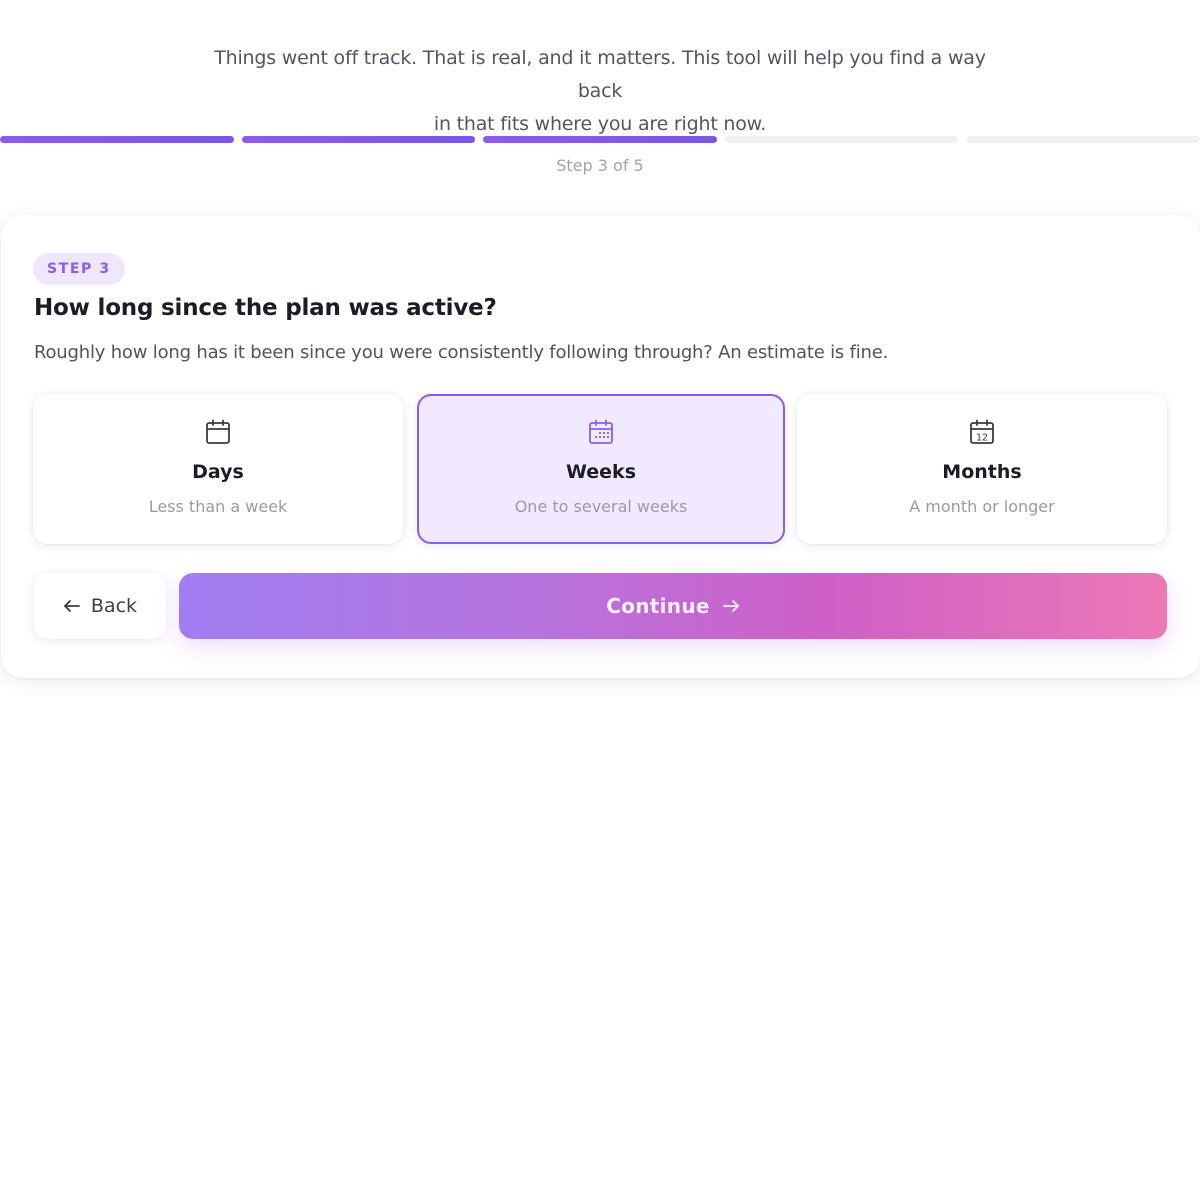 The width and height of the screenshot is (1200, 1200). What do you see at coordinates (730, 606) in the screenshot?
I see `arrow-right-icon` at bounding box center [730, 606].